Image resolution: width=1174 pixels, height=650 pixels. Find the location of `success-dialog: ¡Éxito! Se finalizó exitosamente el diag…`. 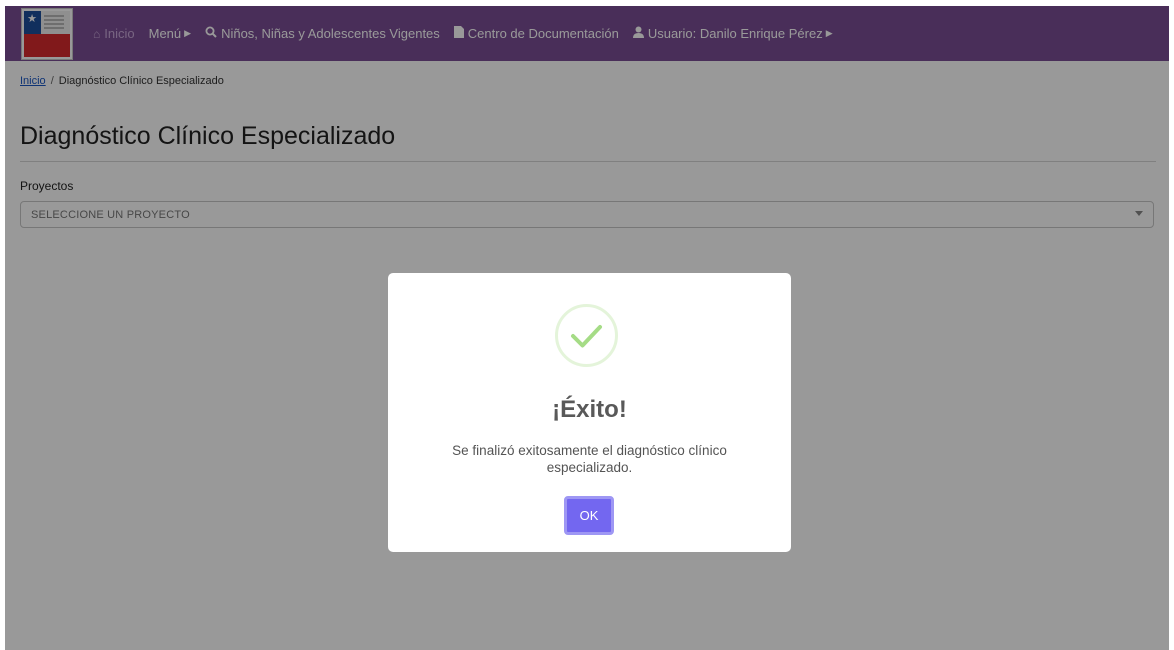

success-dialog: ¡Éxito! Se finalizó exitosamente el diag… is located at coordinates (589, 412).